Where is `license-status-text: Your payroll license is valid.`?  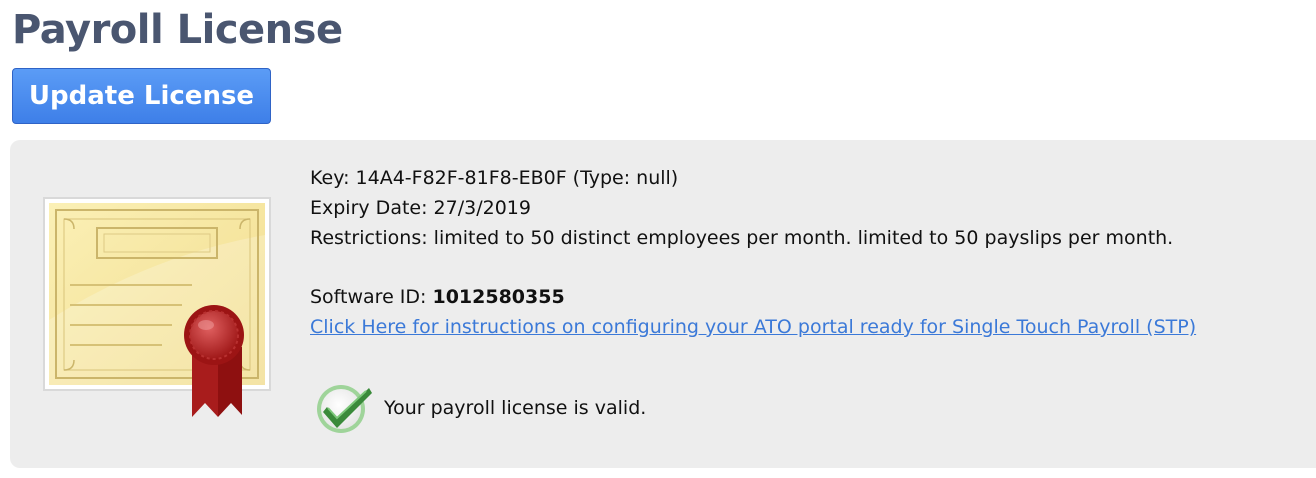
license-status-text: Your payroll license is valid. is located at coordinates (515, 408).